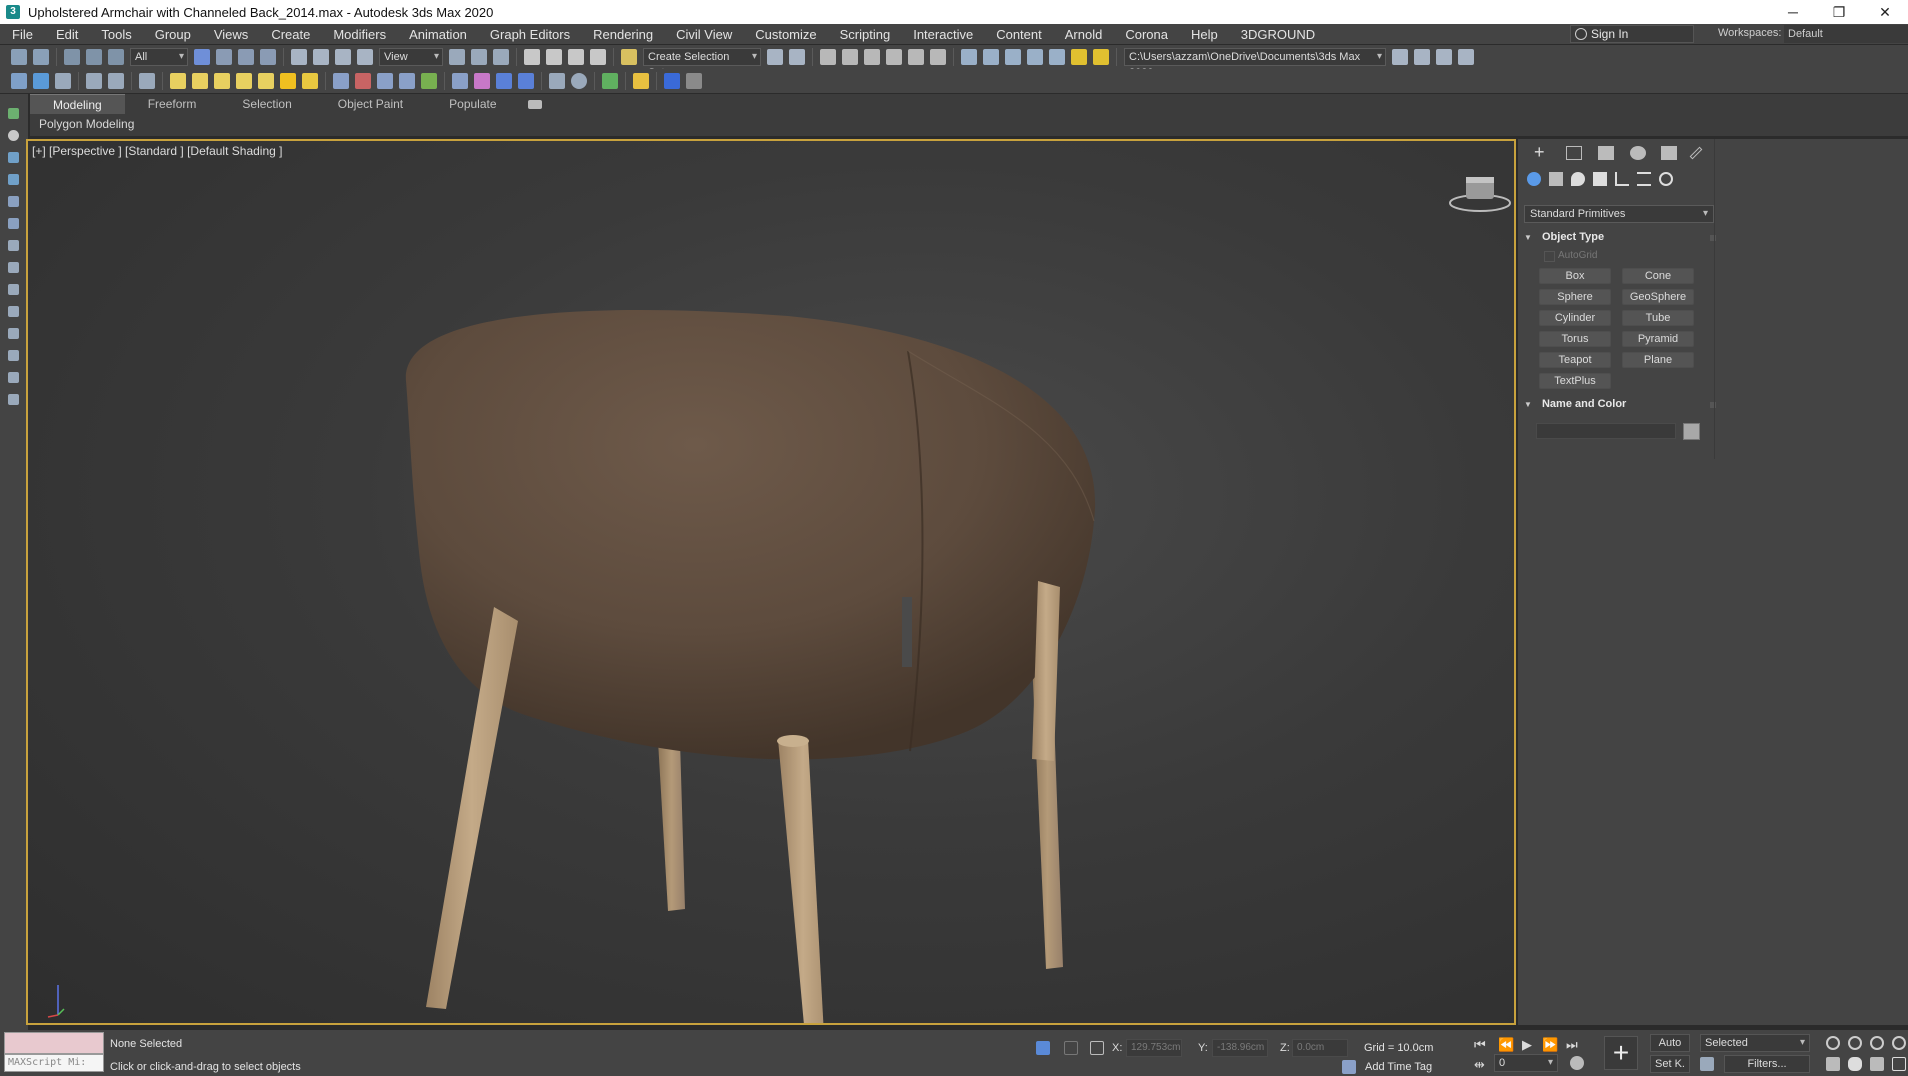 The height and width of the screenshot is (1076, 1908). Describe the element at coordinates (1575, 339) in the screenshot. I see `torus-button: Torus` at that location.